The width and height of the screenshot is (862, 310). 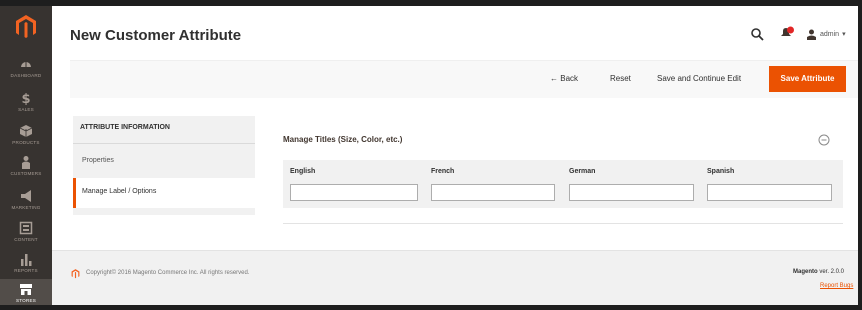 What do you see at coordinates (824, 140) in the screenshot?
I see `collapse-icon` at bounding box center [824, 140].